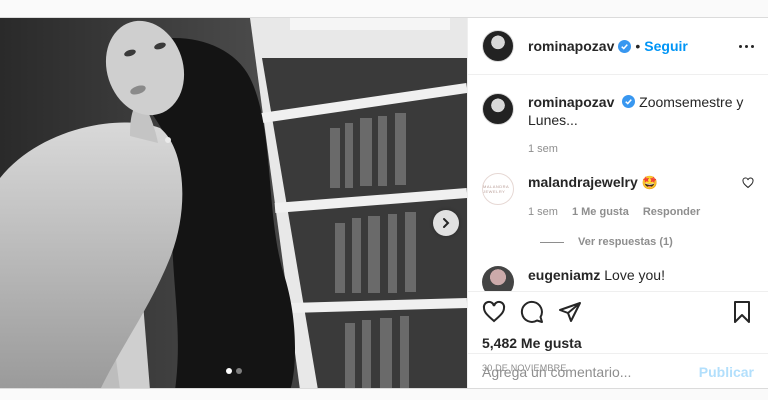 The image size is (768, 400). I want to click on heart-icon, so click(494, 311).